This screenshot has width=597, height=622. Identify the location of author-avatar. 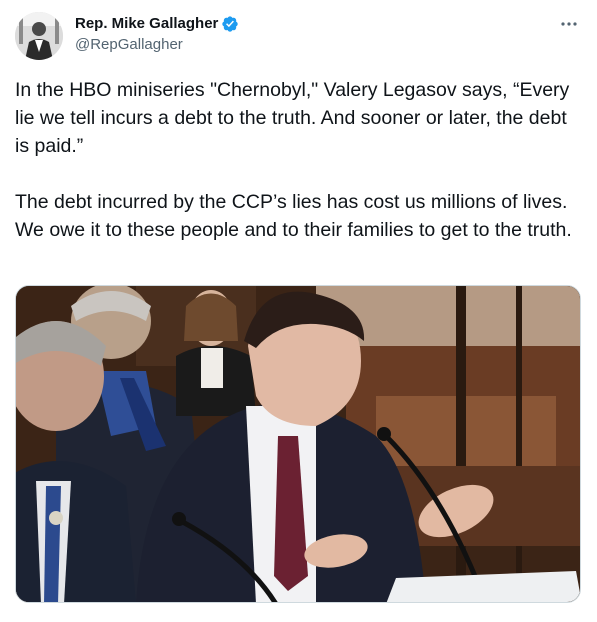
(39, 36).